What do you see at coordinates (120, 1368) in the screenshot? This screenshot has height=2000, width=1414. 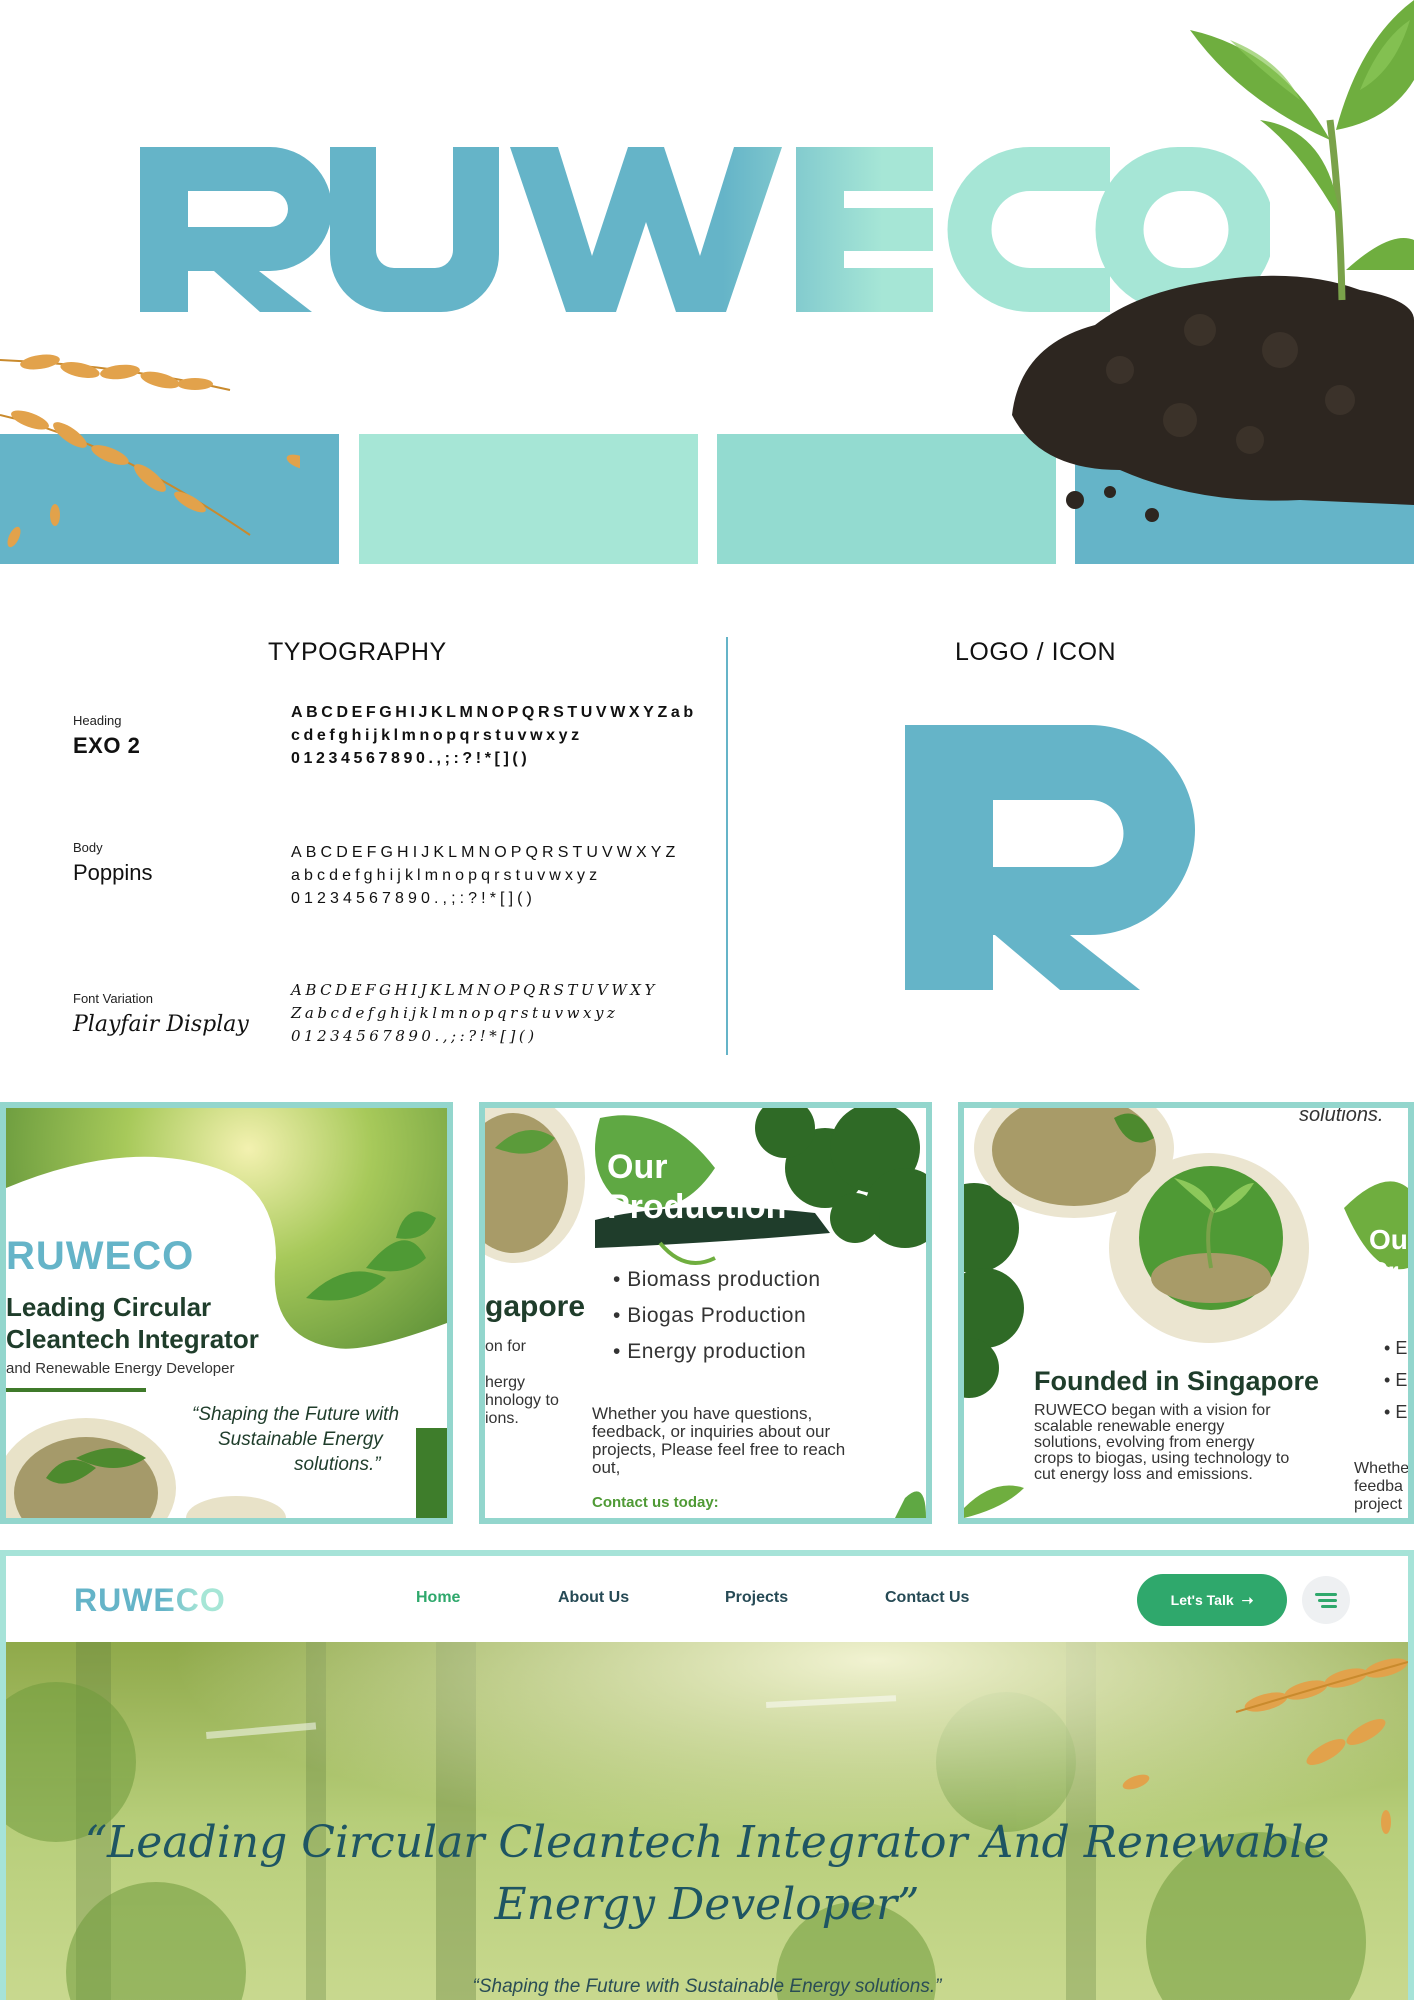 I see `post1-subline: and Renewable Energy Developer` at bounding box center [120, 1368].